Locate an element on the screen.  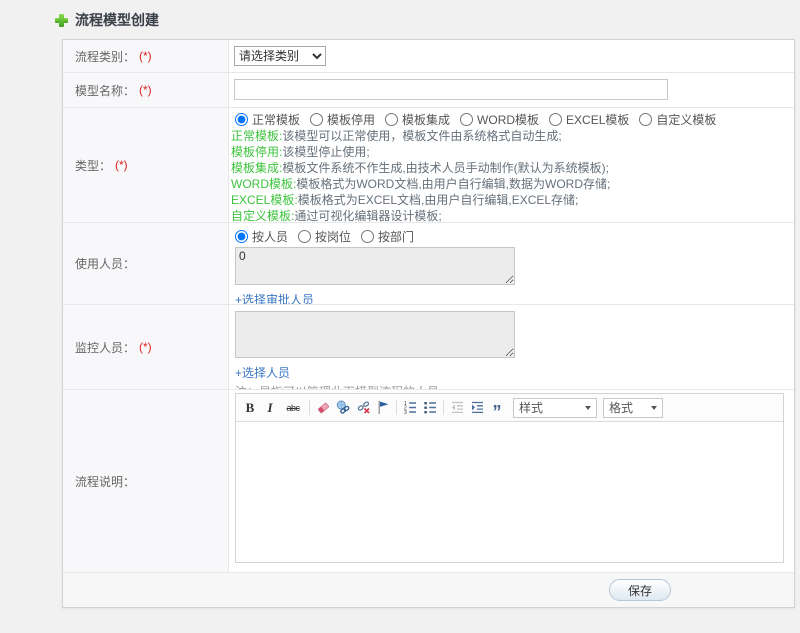
monitors-note: 注：是指可以管理此下模型流程的人员 is located at coordinates (514, 386).